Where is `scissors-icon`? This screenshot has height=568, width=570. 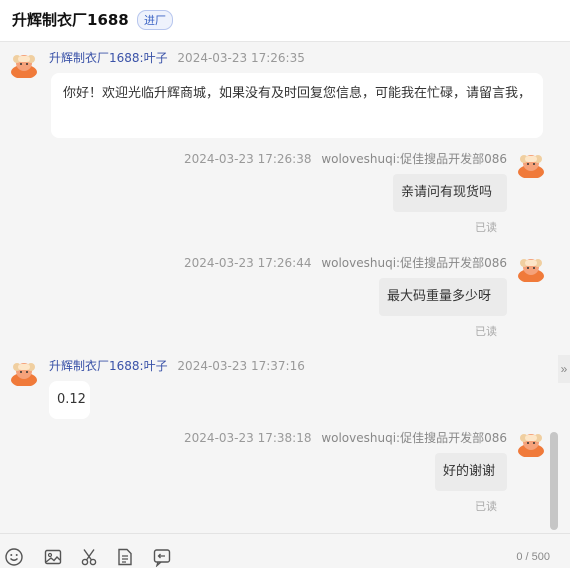 scissors-icon is located at coordinates (89, 557).